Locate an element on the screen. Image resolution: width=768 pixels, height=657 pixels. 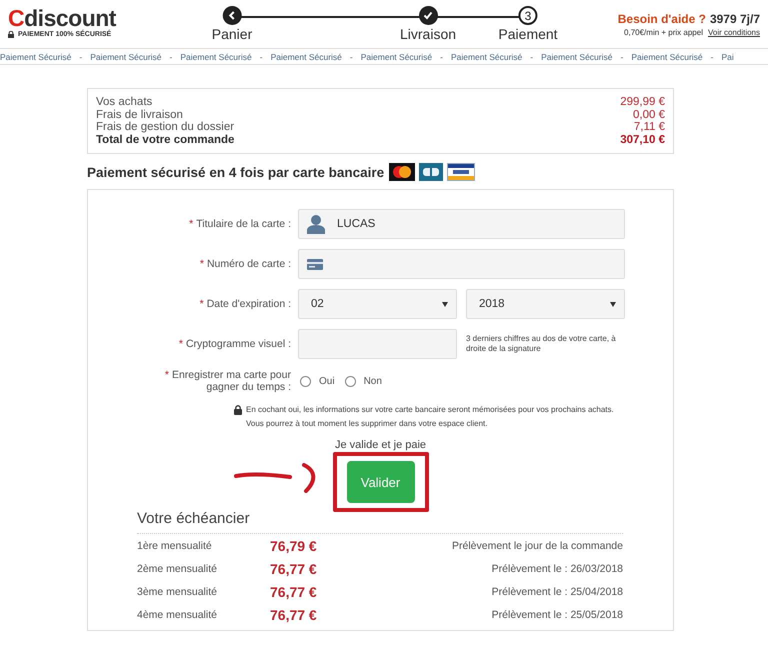
installment-name: 2ème mensualité is located at coordinates (177, 568).